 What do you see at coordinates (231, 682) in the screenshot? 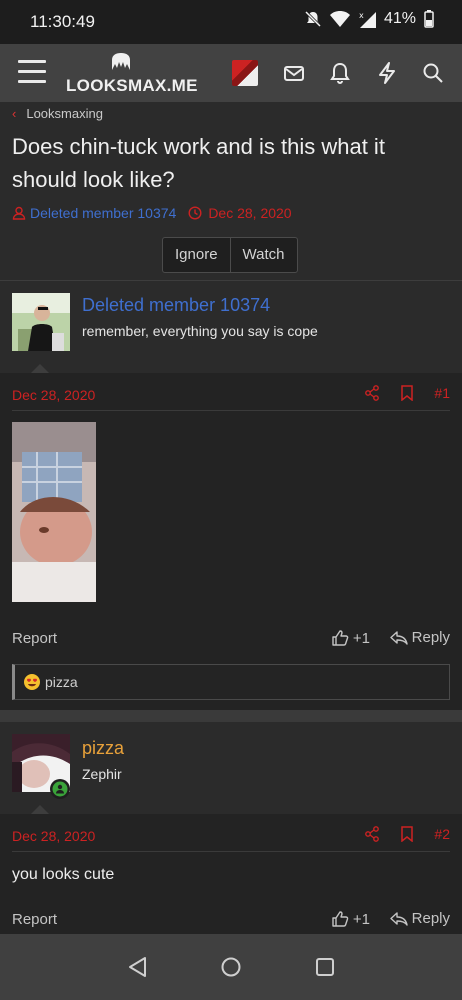
I see `post-1-reactions: pizza` at bounding box center [231, 682].